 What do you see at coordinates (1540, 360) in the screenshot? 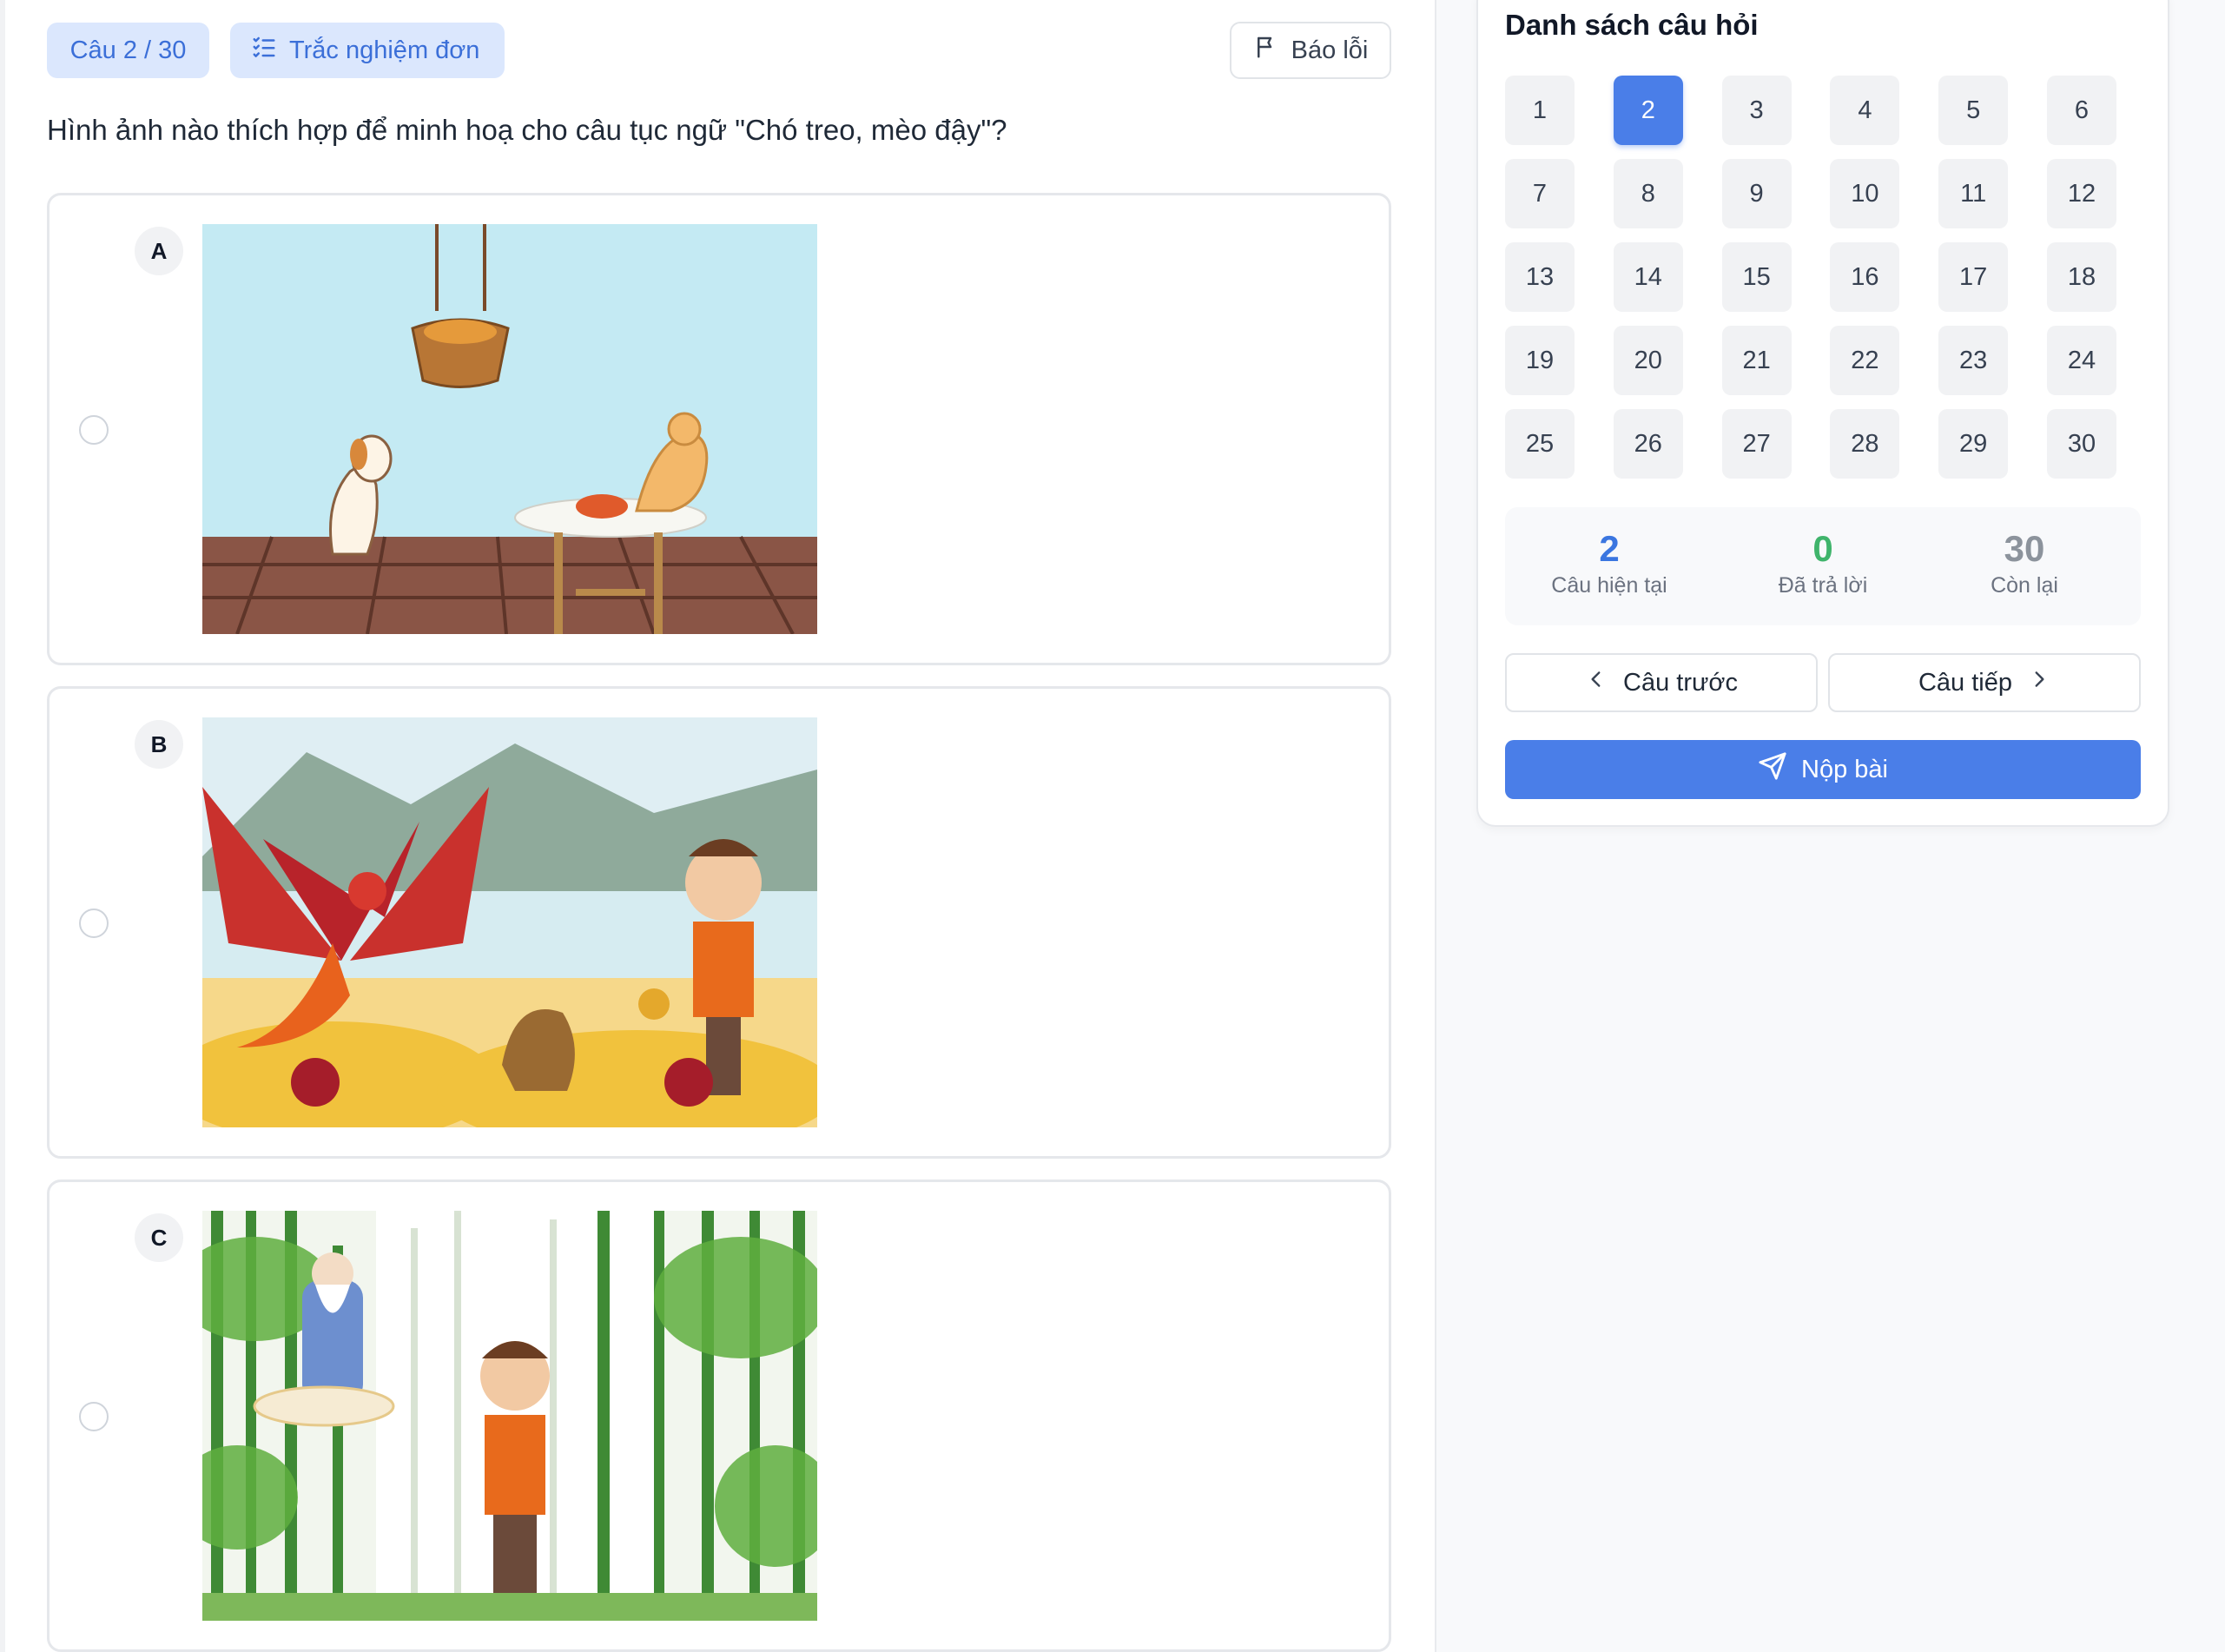
I see `question-nav-button: 19` at bounding box center [1540, 360].